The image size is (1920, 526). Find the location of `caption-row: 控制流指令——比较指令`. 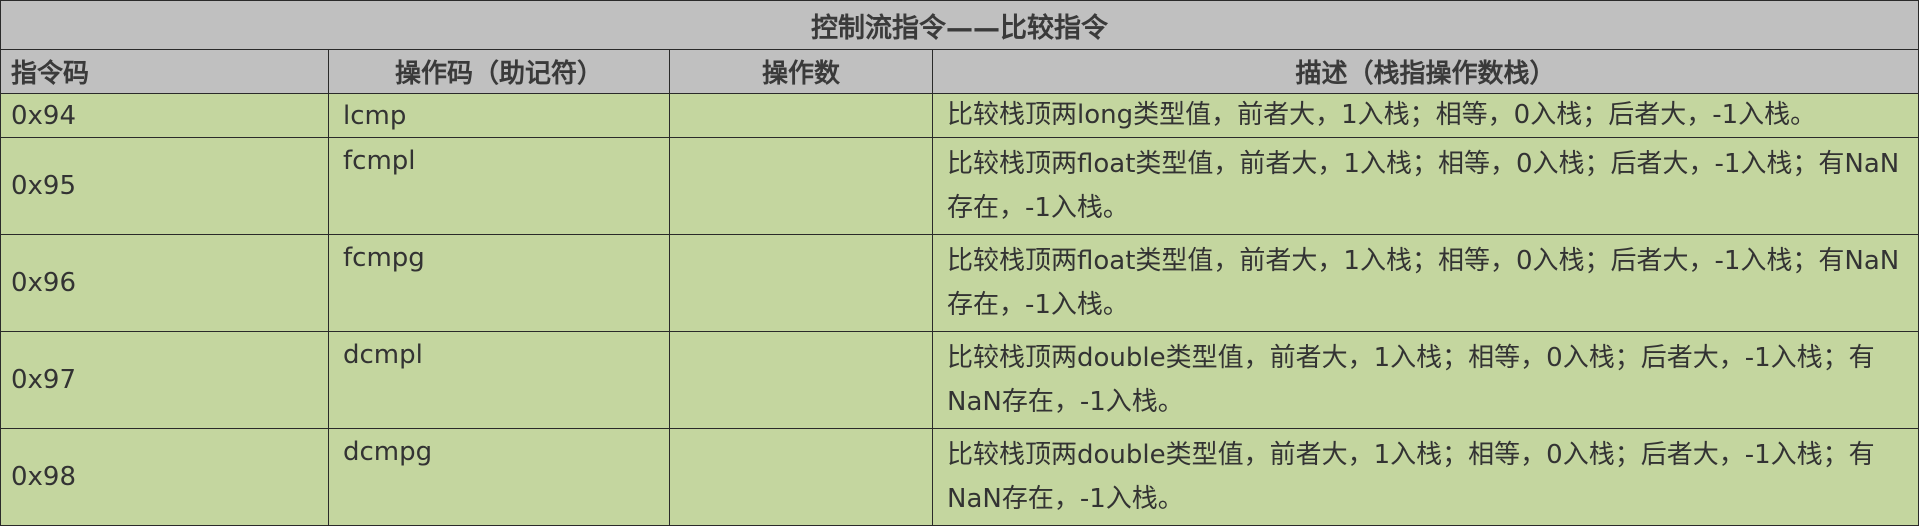

caption-row: 控制流指令——比较指令 is located at coordinates (959, 25).